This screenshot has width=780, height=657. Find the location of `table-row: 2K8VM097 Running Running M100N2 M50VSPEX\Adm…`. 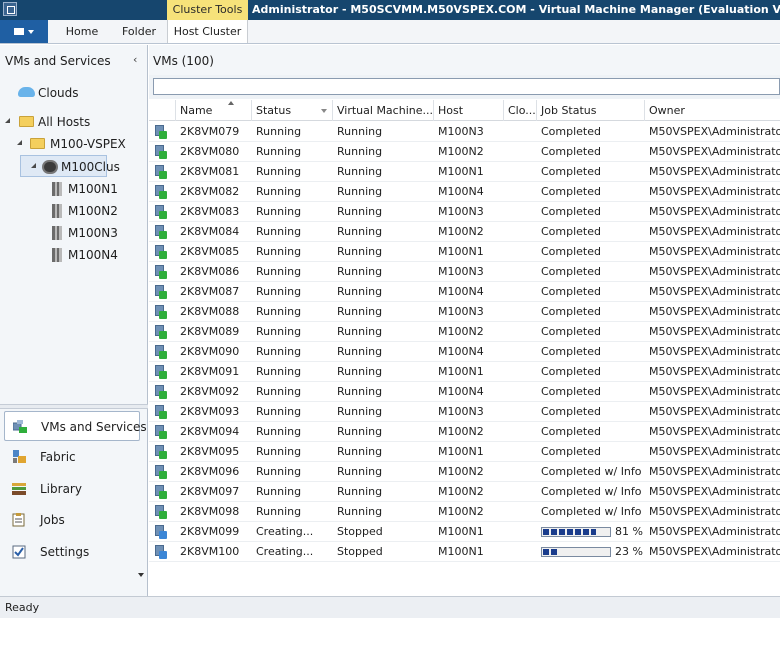

table-row: 2K8VM097 Running Running M100N2 M50VSPEX\Adm… is located at coordinates (464, 492).